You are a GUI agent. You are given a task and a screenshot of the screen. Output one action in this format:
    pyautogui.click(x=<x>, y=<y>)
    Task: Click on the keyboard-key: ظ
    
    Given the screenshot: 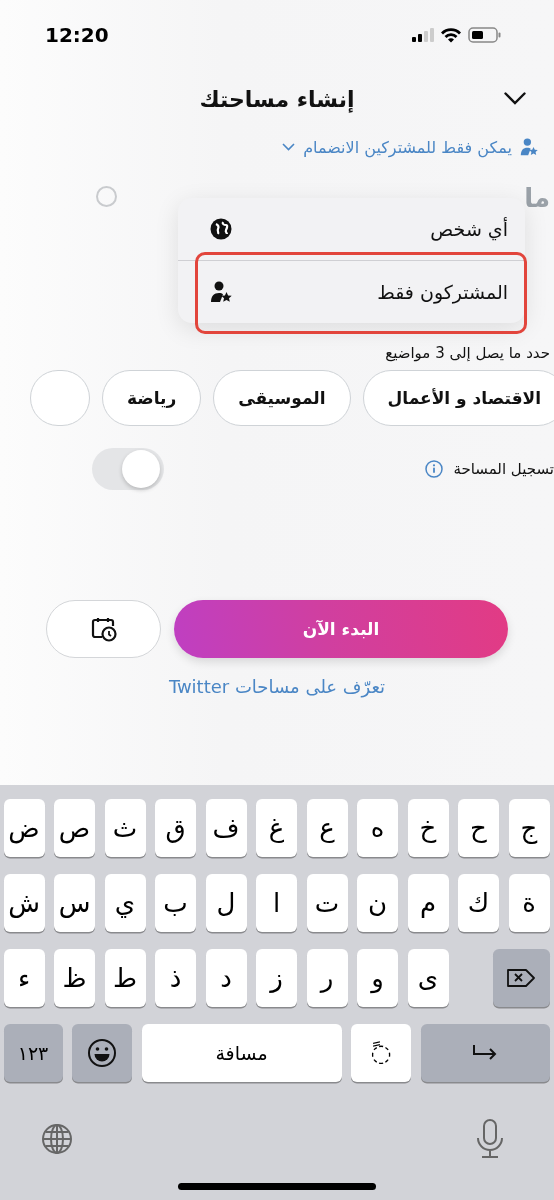 What is the action you would take?
    pyautogui.click(x=74, y=978)
    